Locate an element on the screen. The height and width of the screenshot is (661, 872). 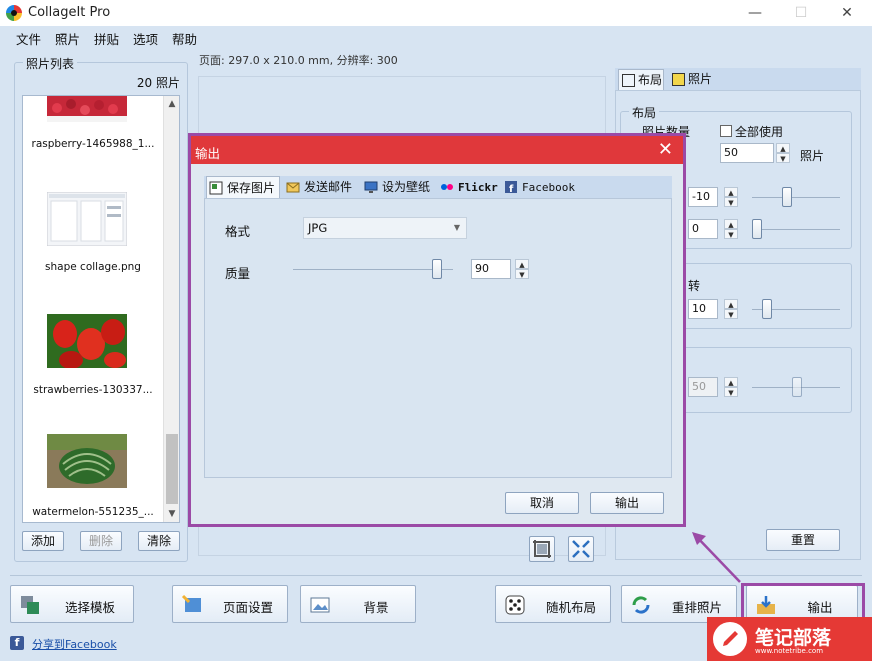
crop-button is located at coordinates (542, 549).